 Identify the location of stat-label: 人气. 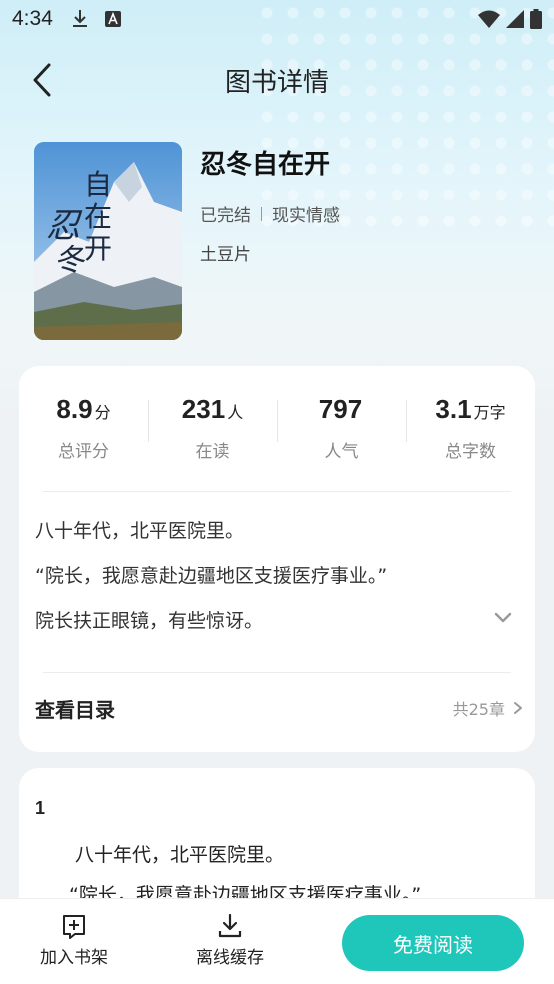
(341, 452).